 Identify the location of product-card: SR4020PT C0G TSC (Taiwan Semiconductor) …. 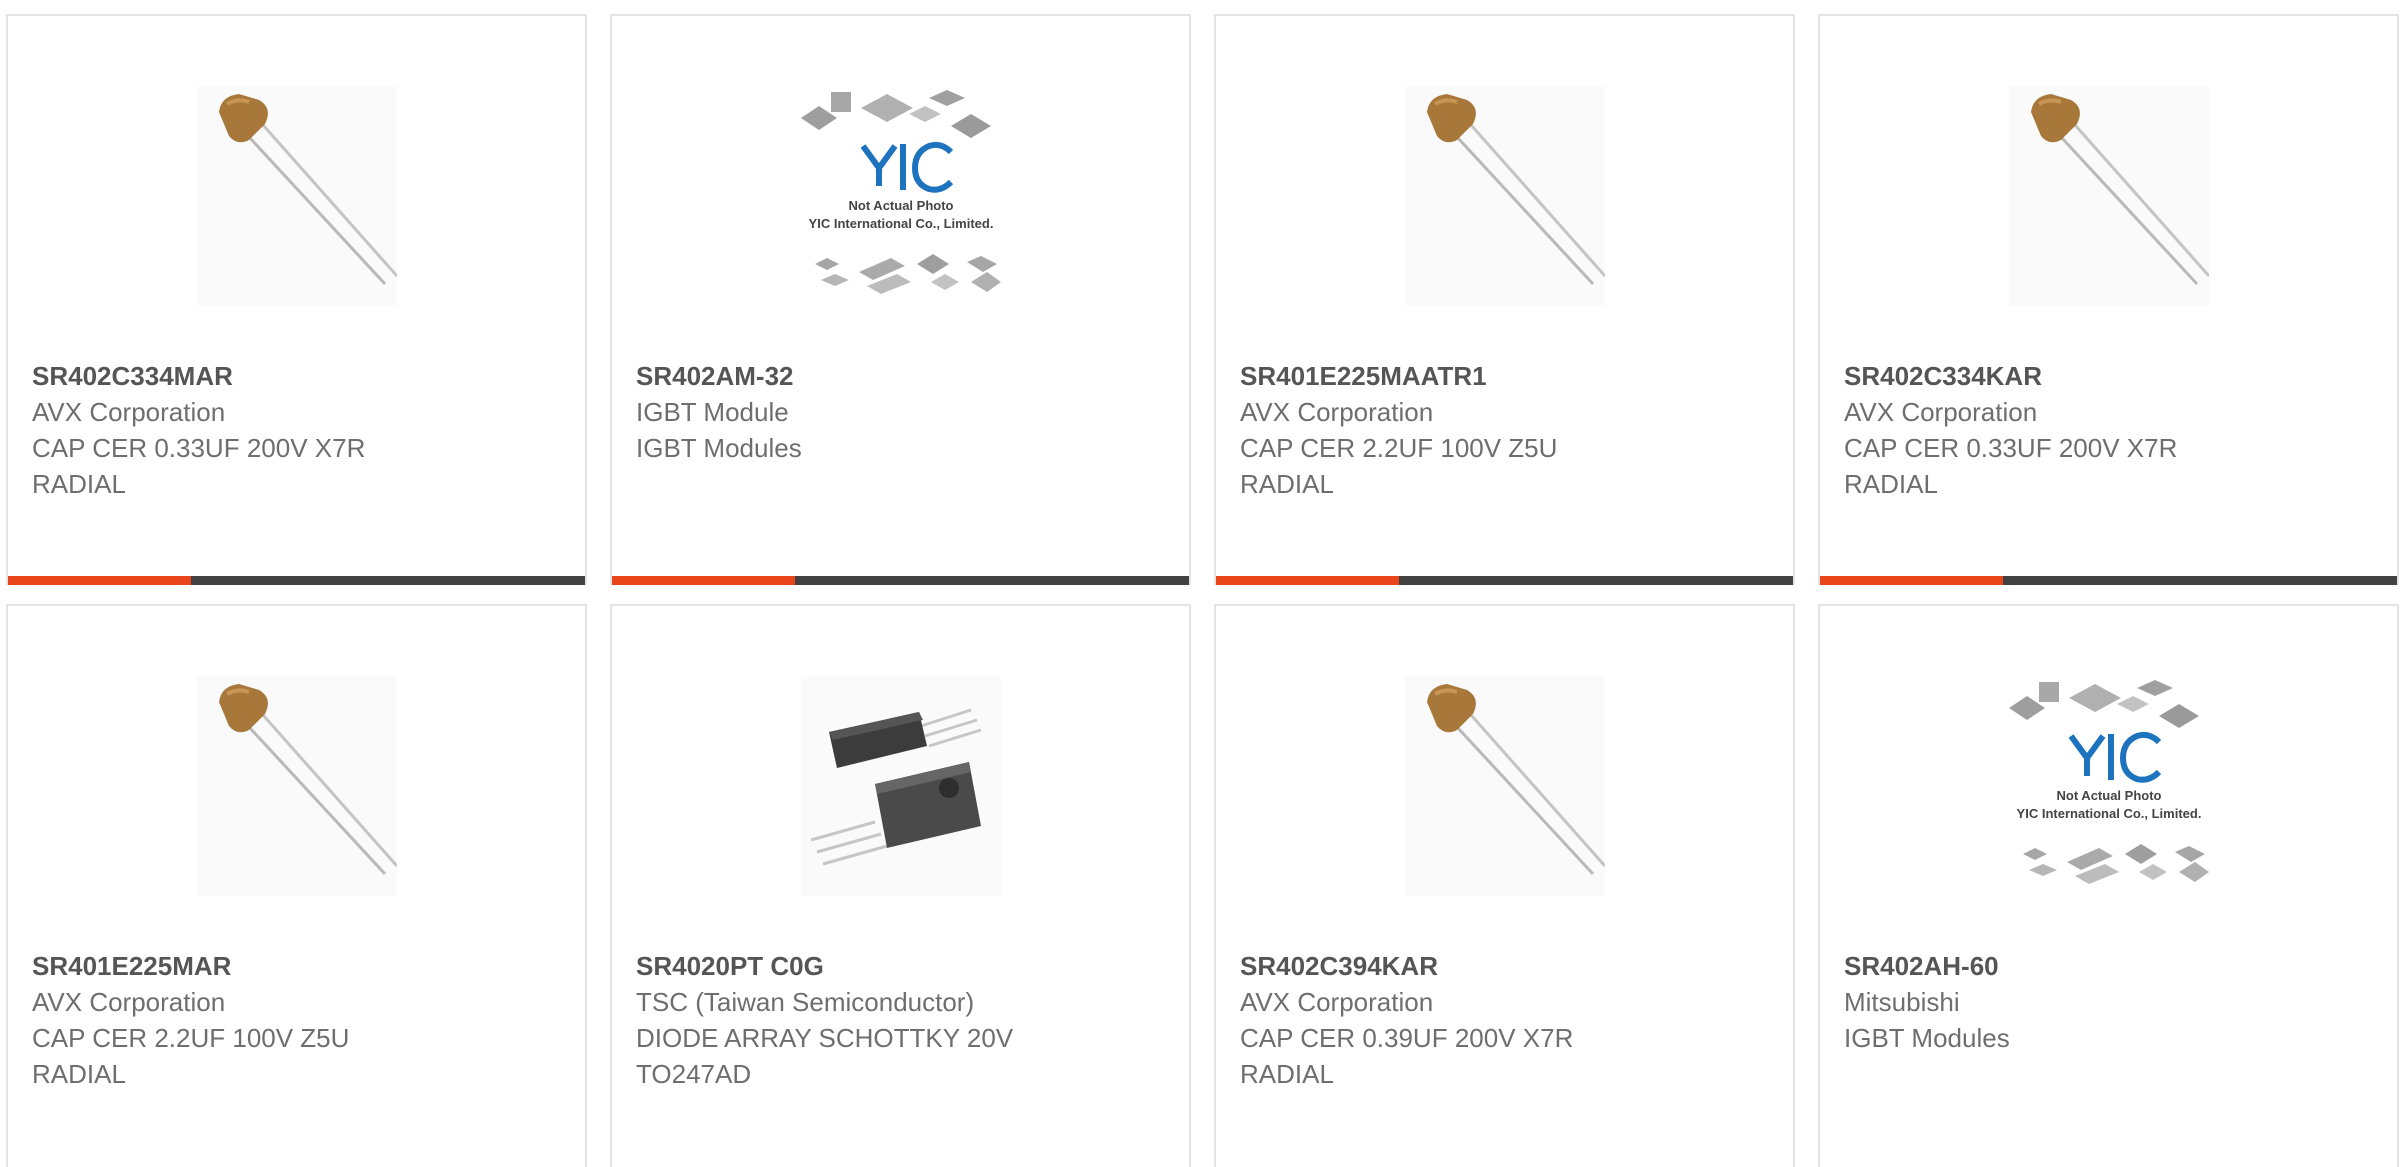
(900, 885).